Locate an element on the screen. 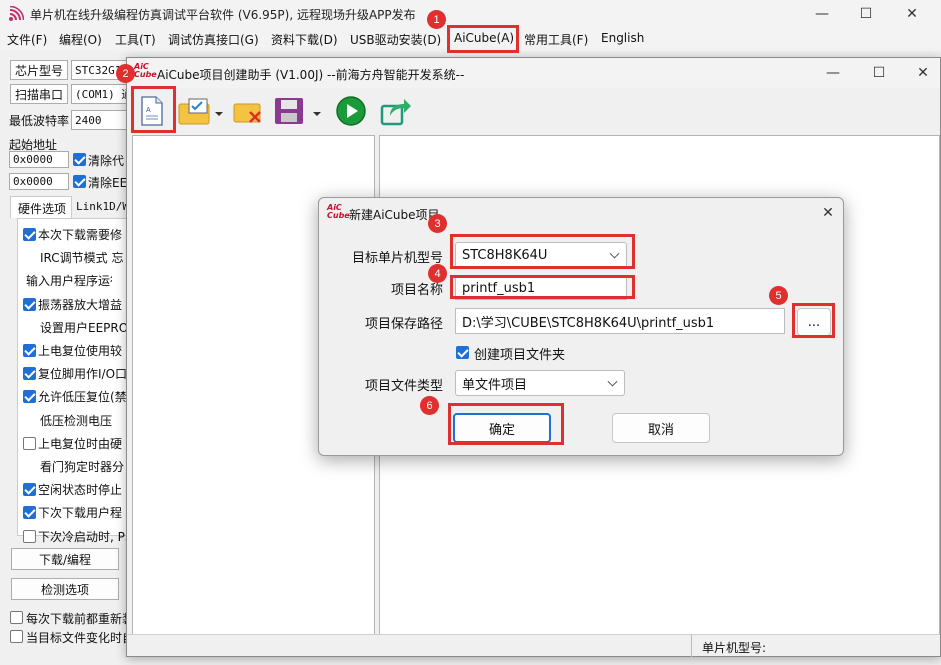 The image size is (941, 665). scan-port-button: 扫描串口 is located at coordinates (39, 94).